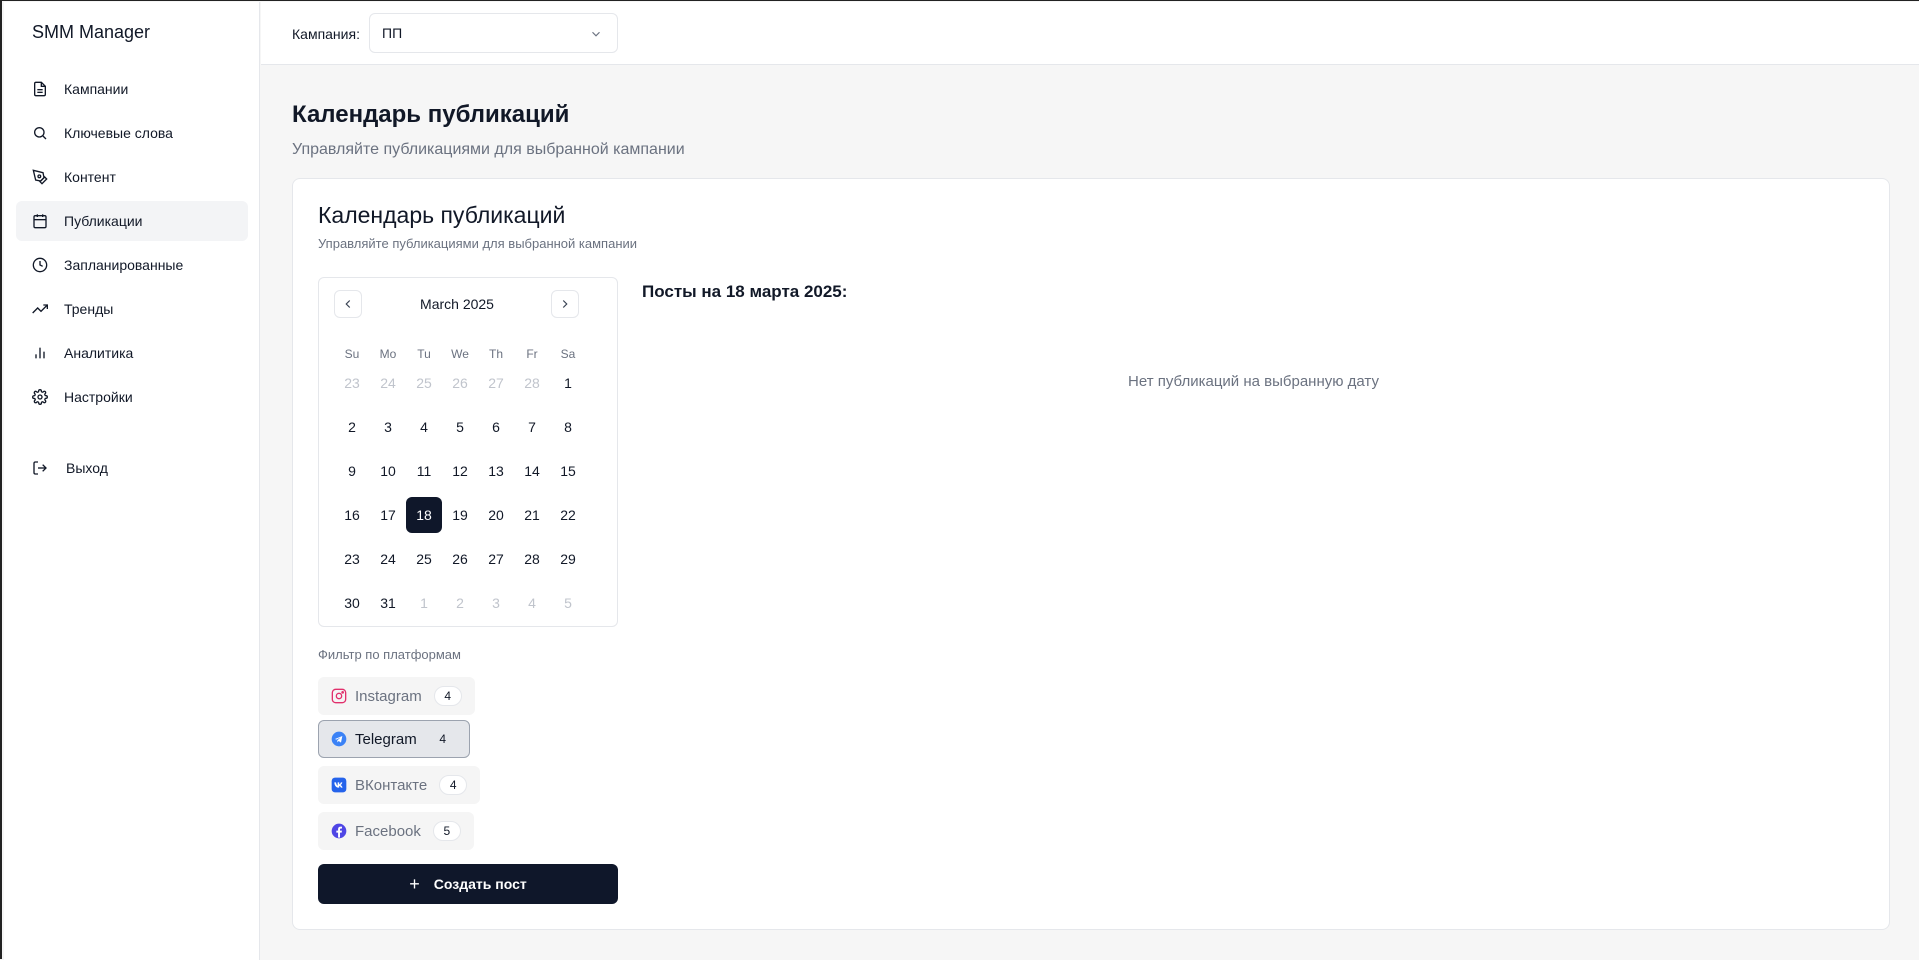  I want to click on calendar-next-button, so click(565, 304).